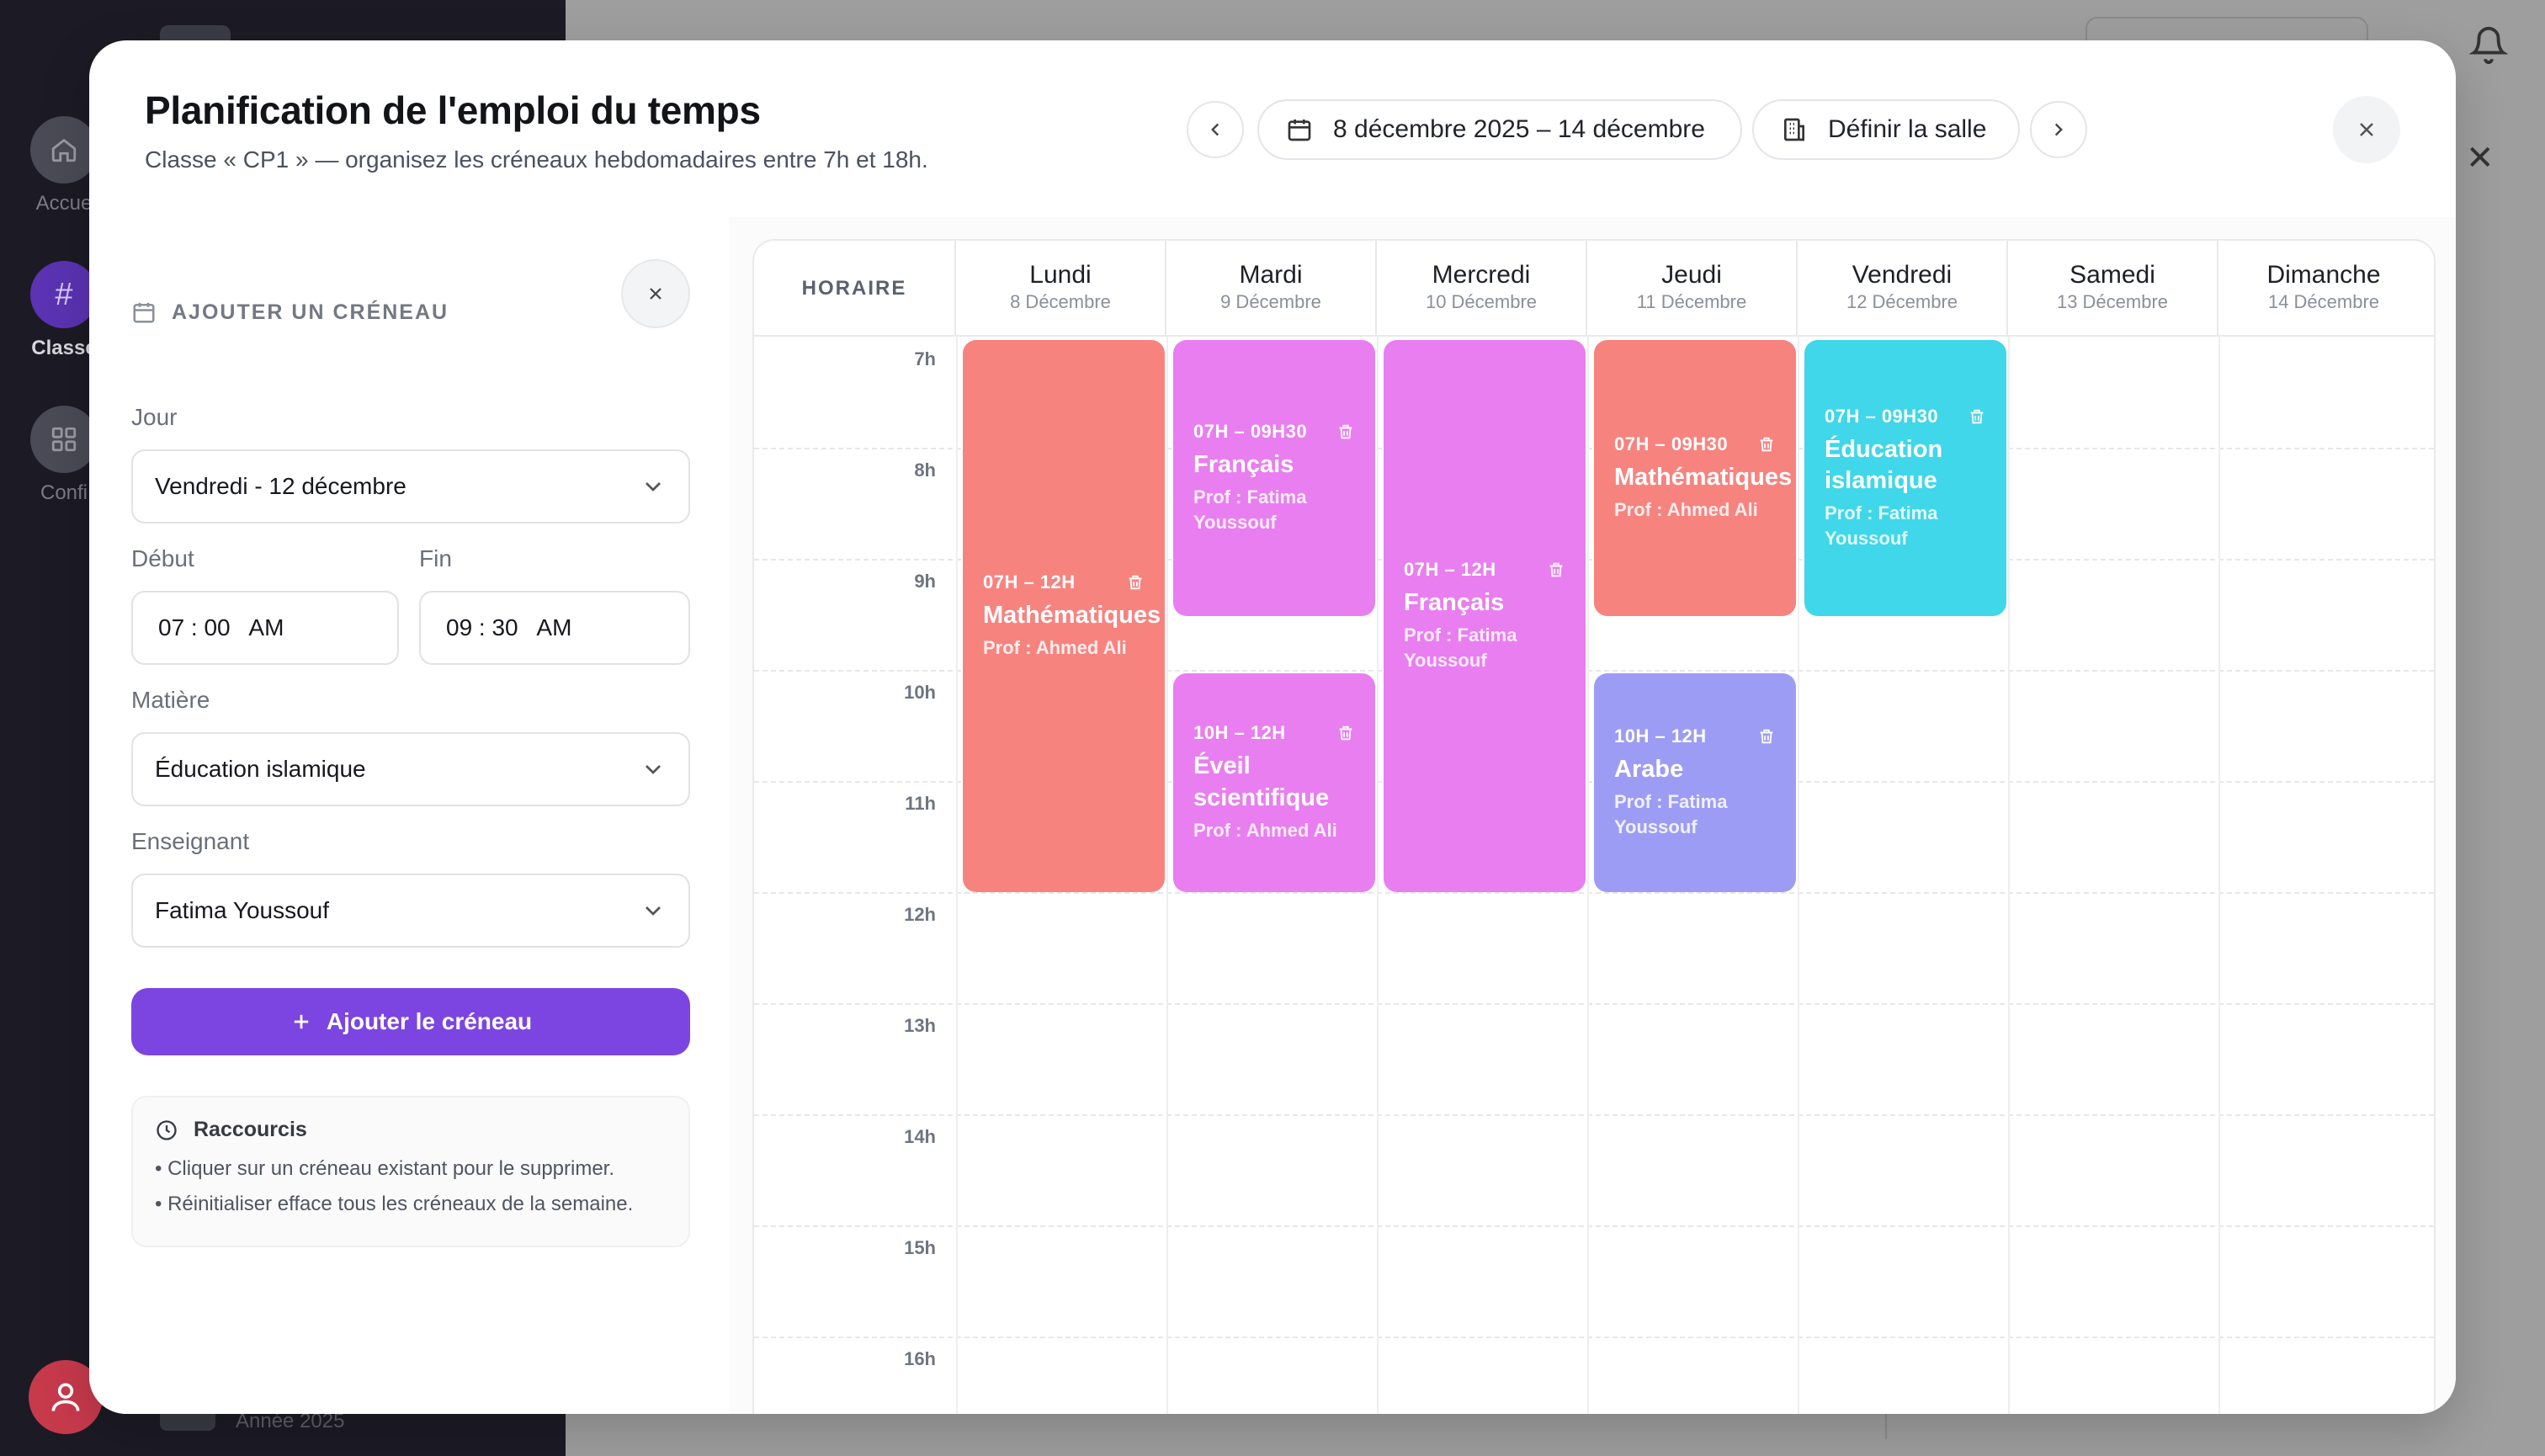 The image size is (2545, 1456). I want to click on day-header-monday: Lundi 8 Décembre, so click(1061, 289).